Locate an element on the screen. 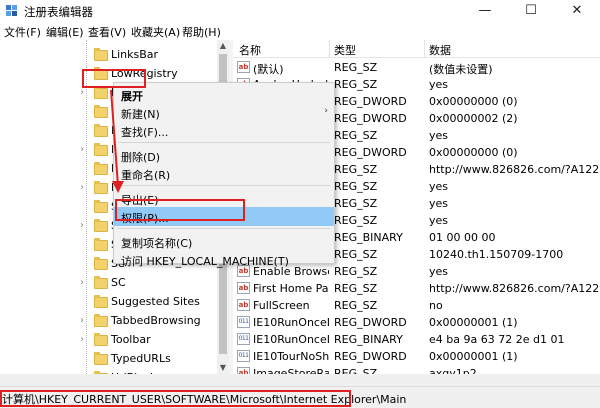 Image resolution: width=600 pixels, height=408 pixels. submenu-arrow-icon: › is located at coordinates (326, 111).